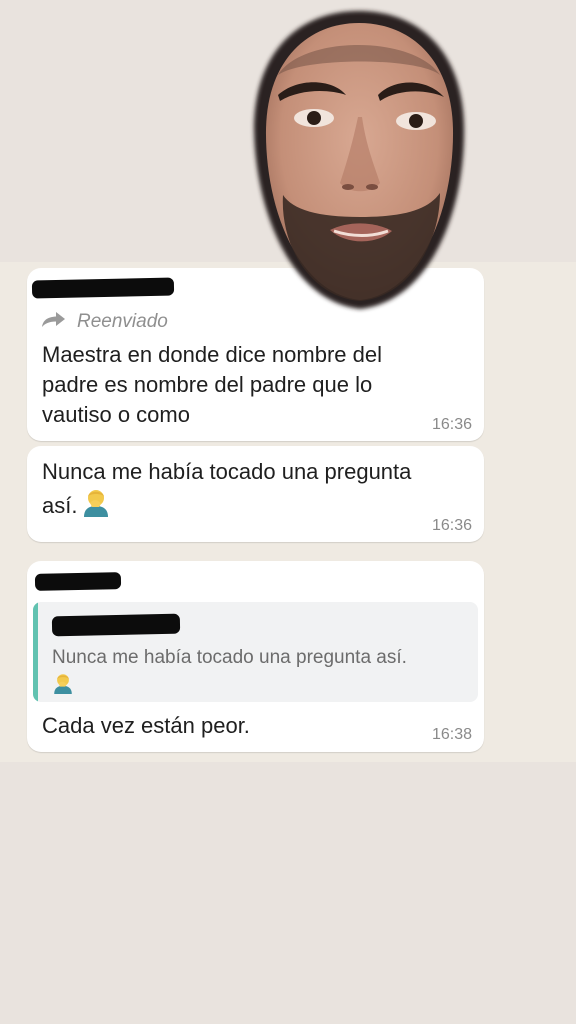 Image resolution: width=576 pixels, height=1024 pixels. Describe the element at coordinates (212, 354) in the screenshot. I see `message-line: Maestra en donde dice nombre del` at that location.